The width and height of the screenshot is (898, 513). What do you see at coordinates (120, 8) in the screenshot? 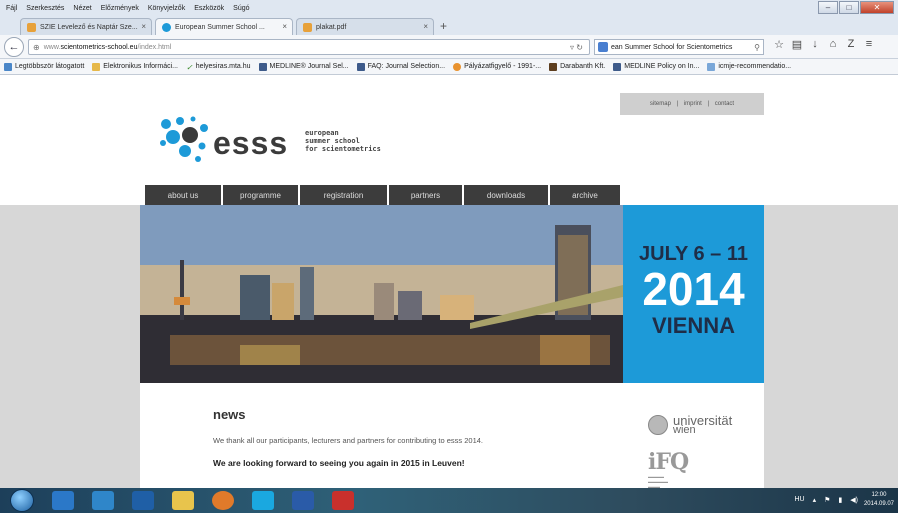
I see `menu-history: Előzmények` at bounding box center [120, 8].